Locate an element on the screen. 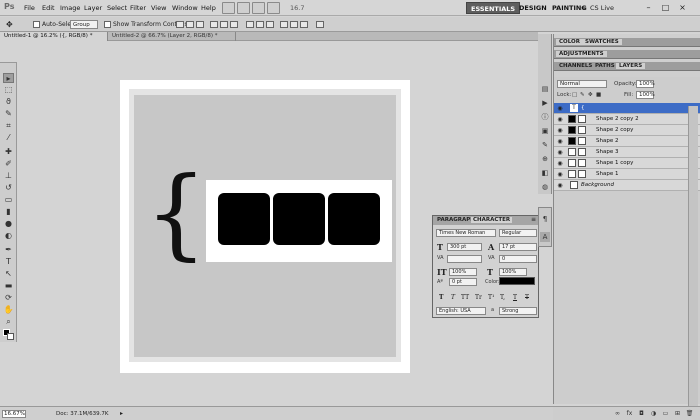  type-tool-icon: T is located at coordinates (8, 262).